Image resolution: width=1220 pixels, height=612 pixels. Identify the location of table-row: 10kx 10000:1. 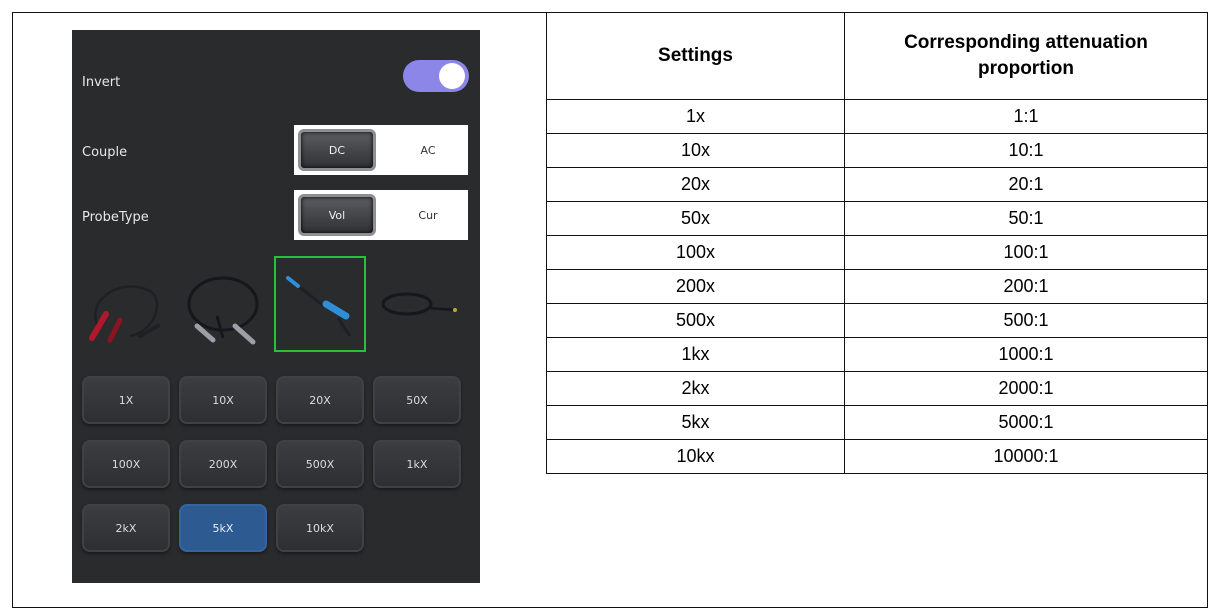
(877, 456).